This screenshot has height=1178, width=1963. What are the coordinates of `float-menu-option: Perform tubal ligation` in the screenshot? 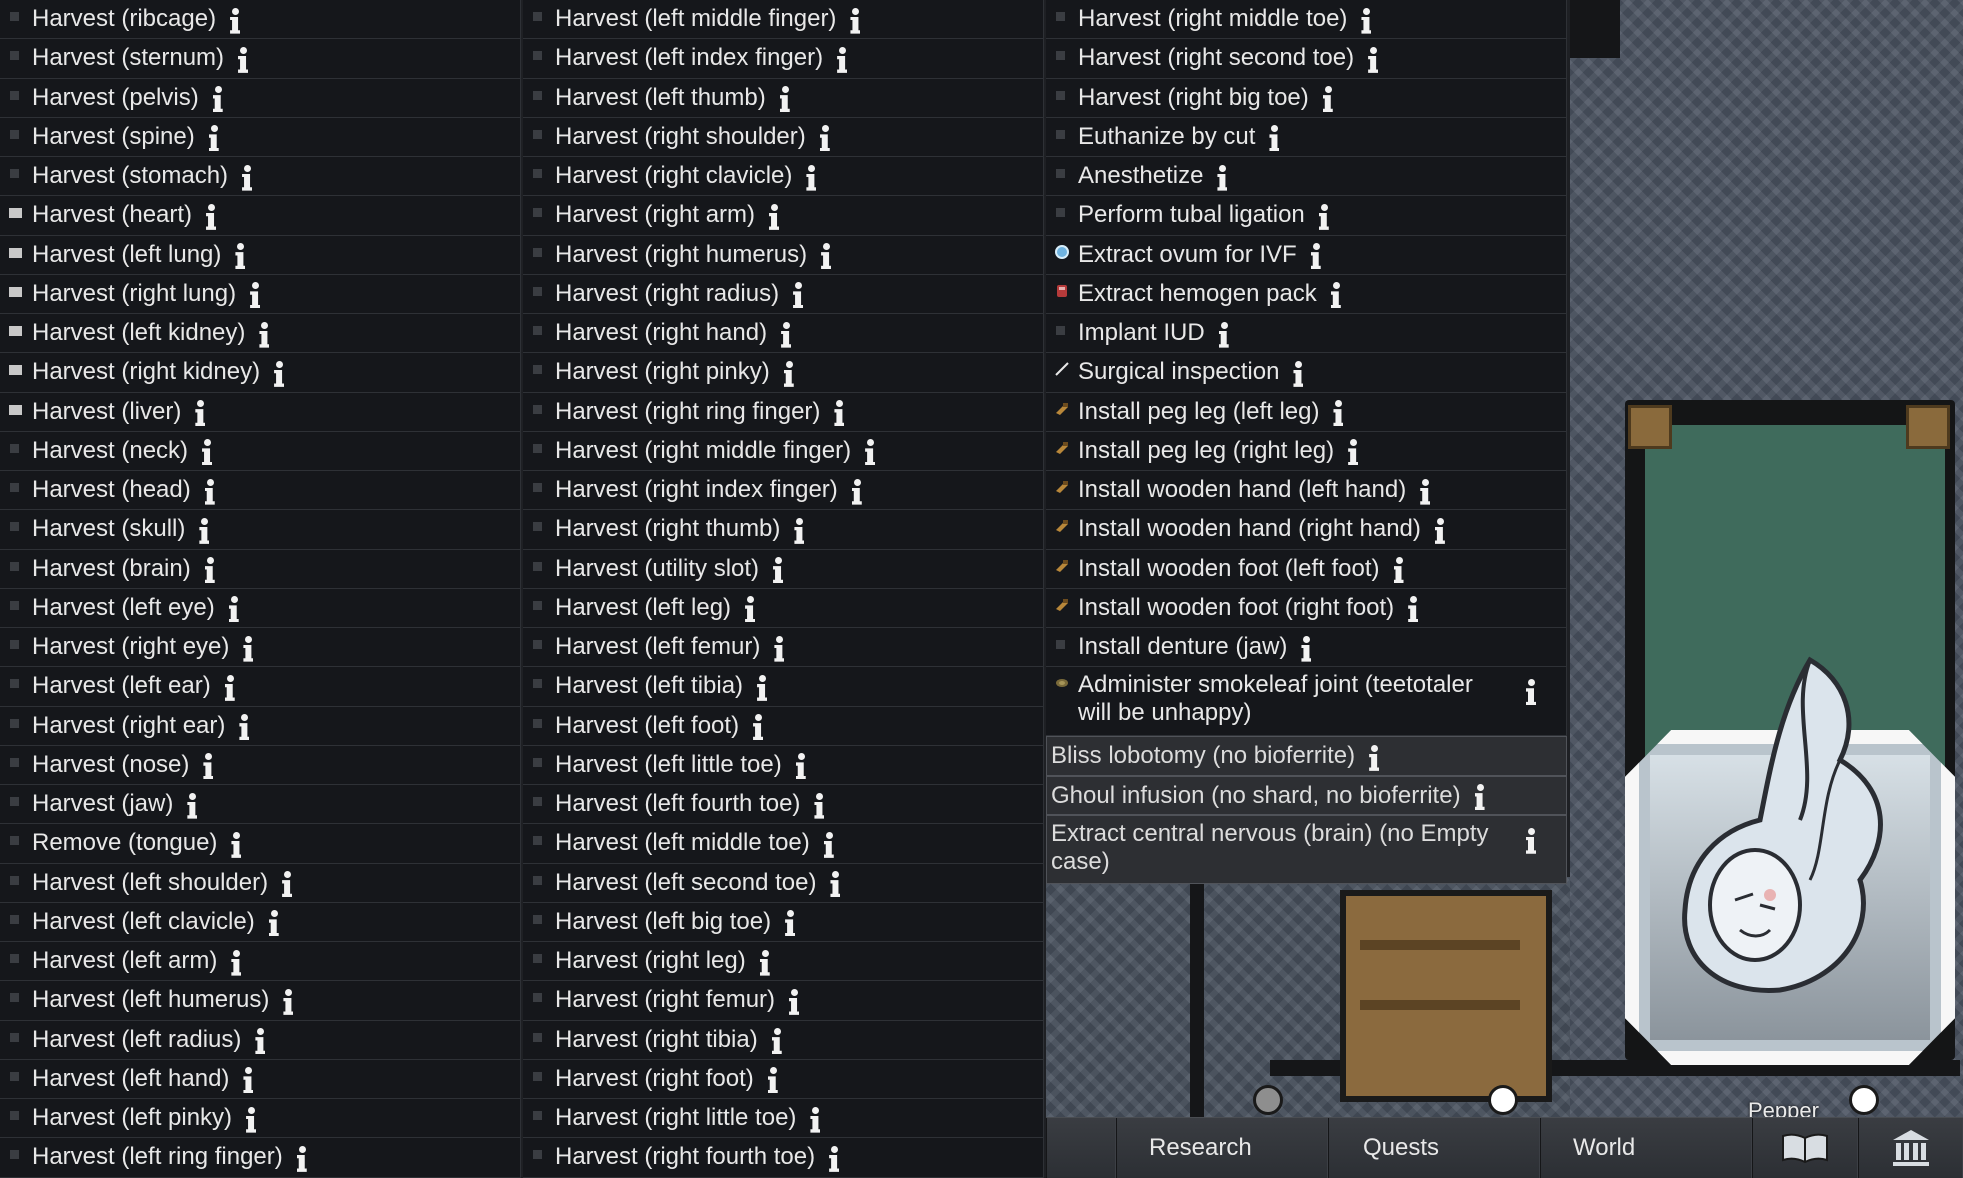 It's located at (1306, 216).